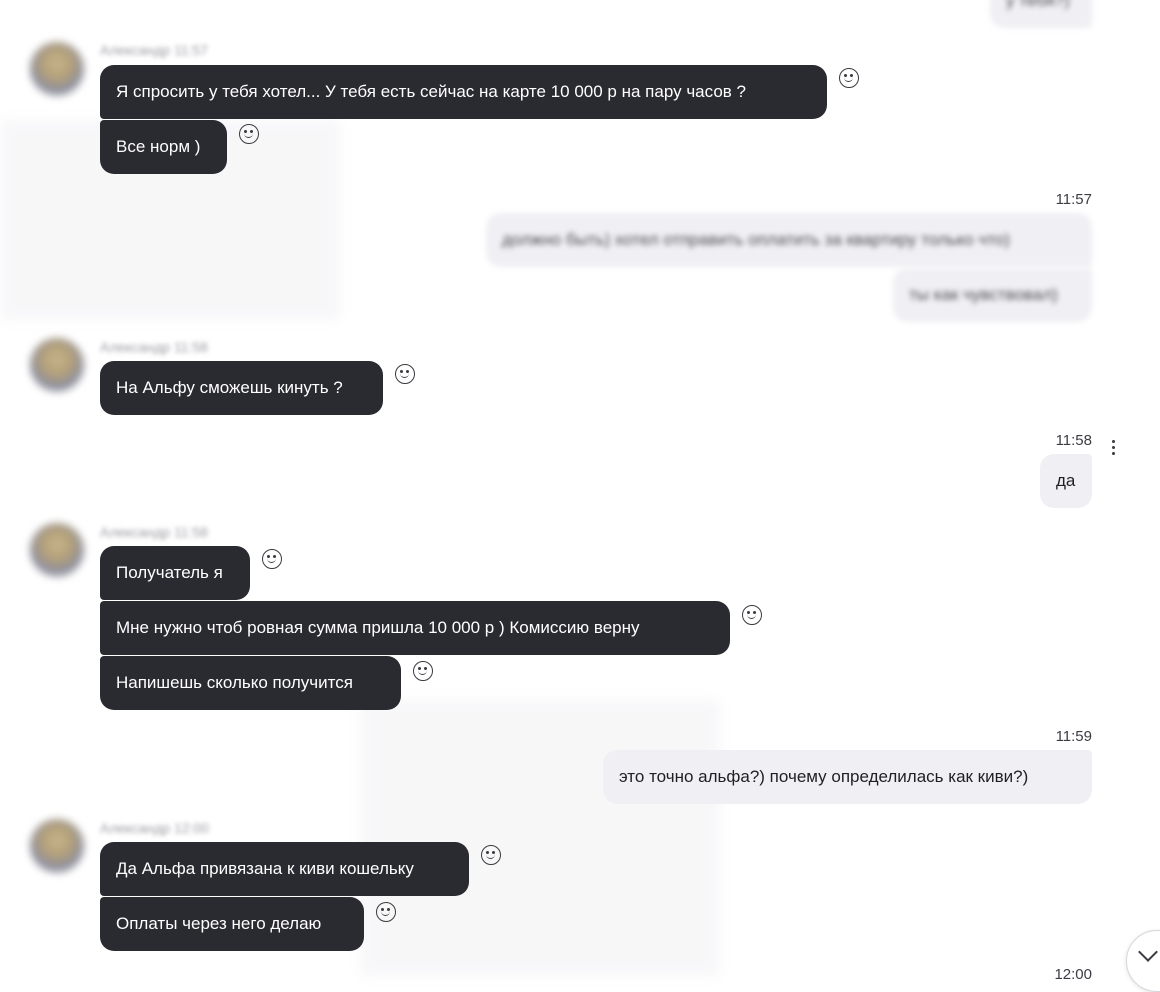 The height and width of the screenshot is (992, 1160). Describe the element at coordinates (1041, 14) in the screenshot. I see `outgoing-message: у тебя?)` at that location.